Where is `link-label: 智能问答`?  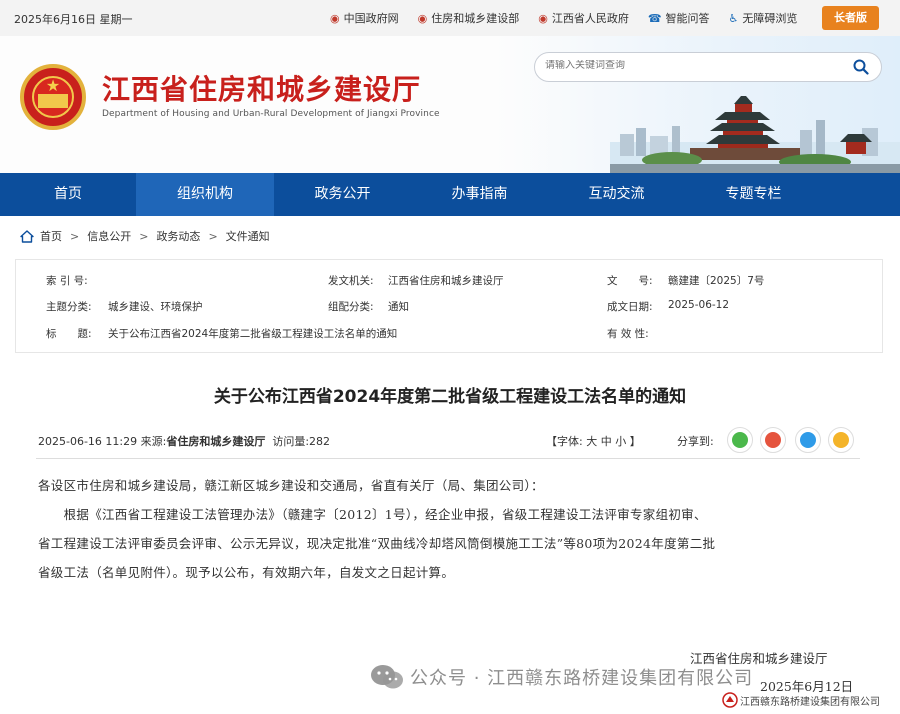
link-label: 智能问答 is located at coordinates (687, 18).